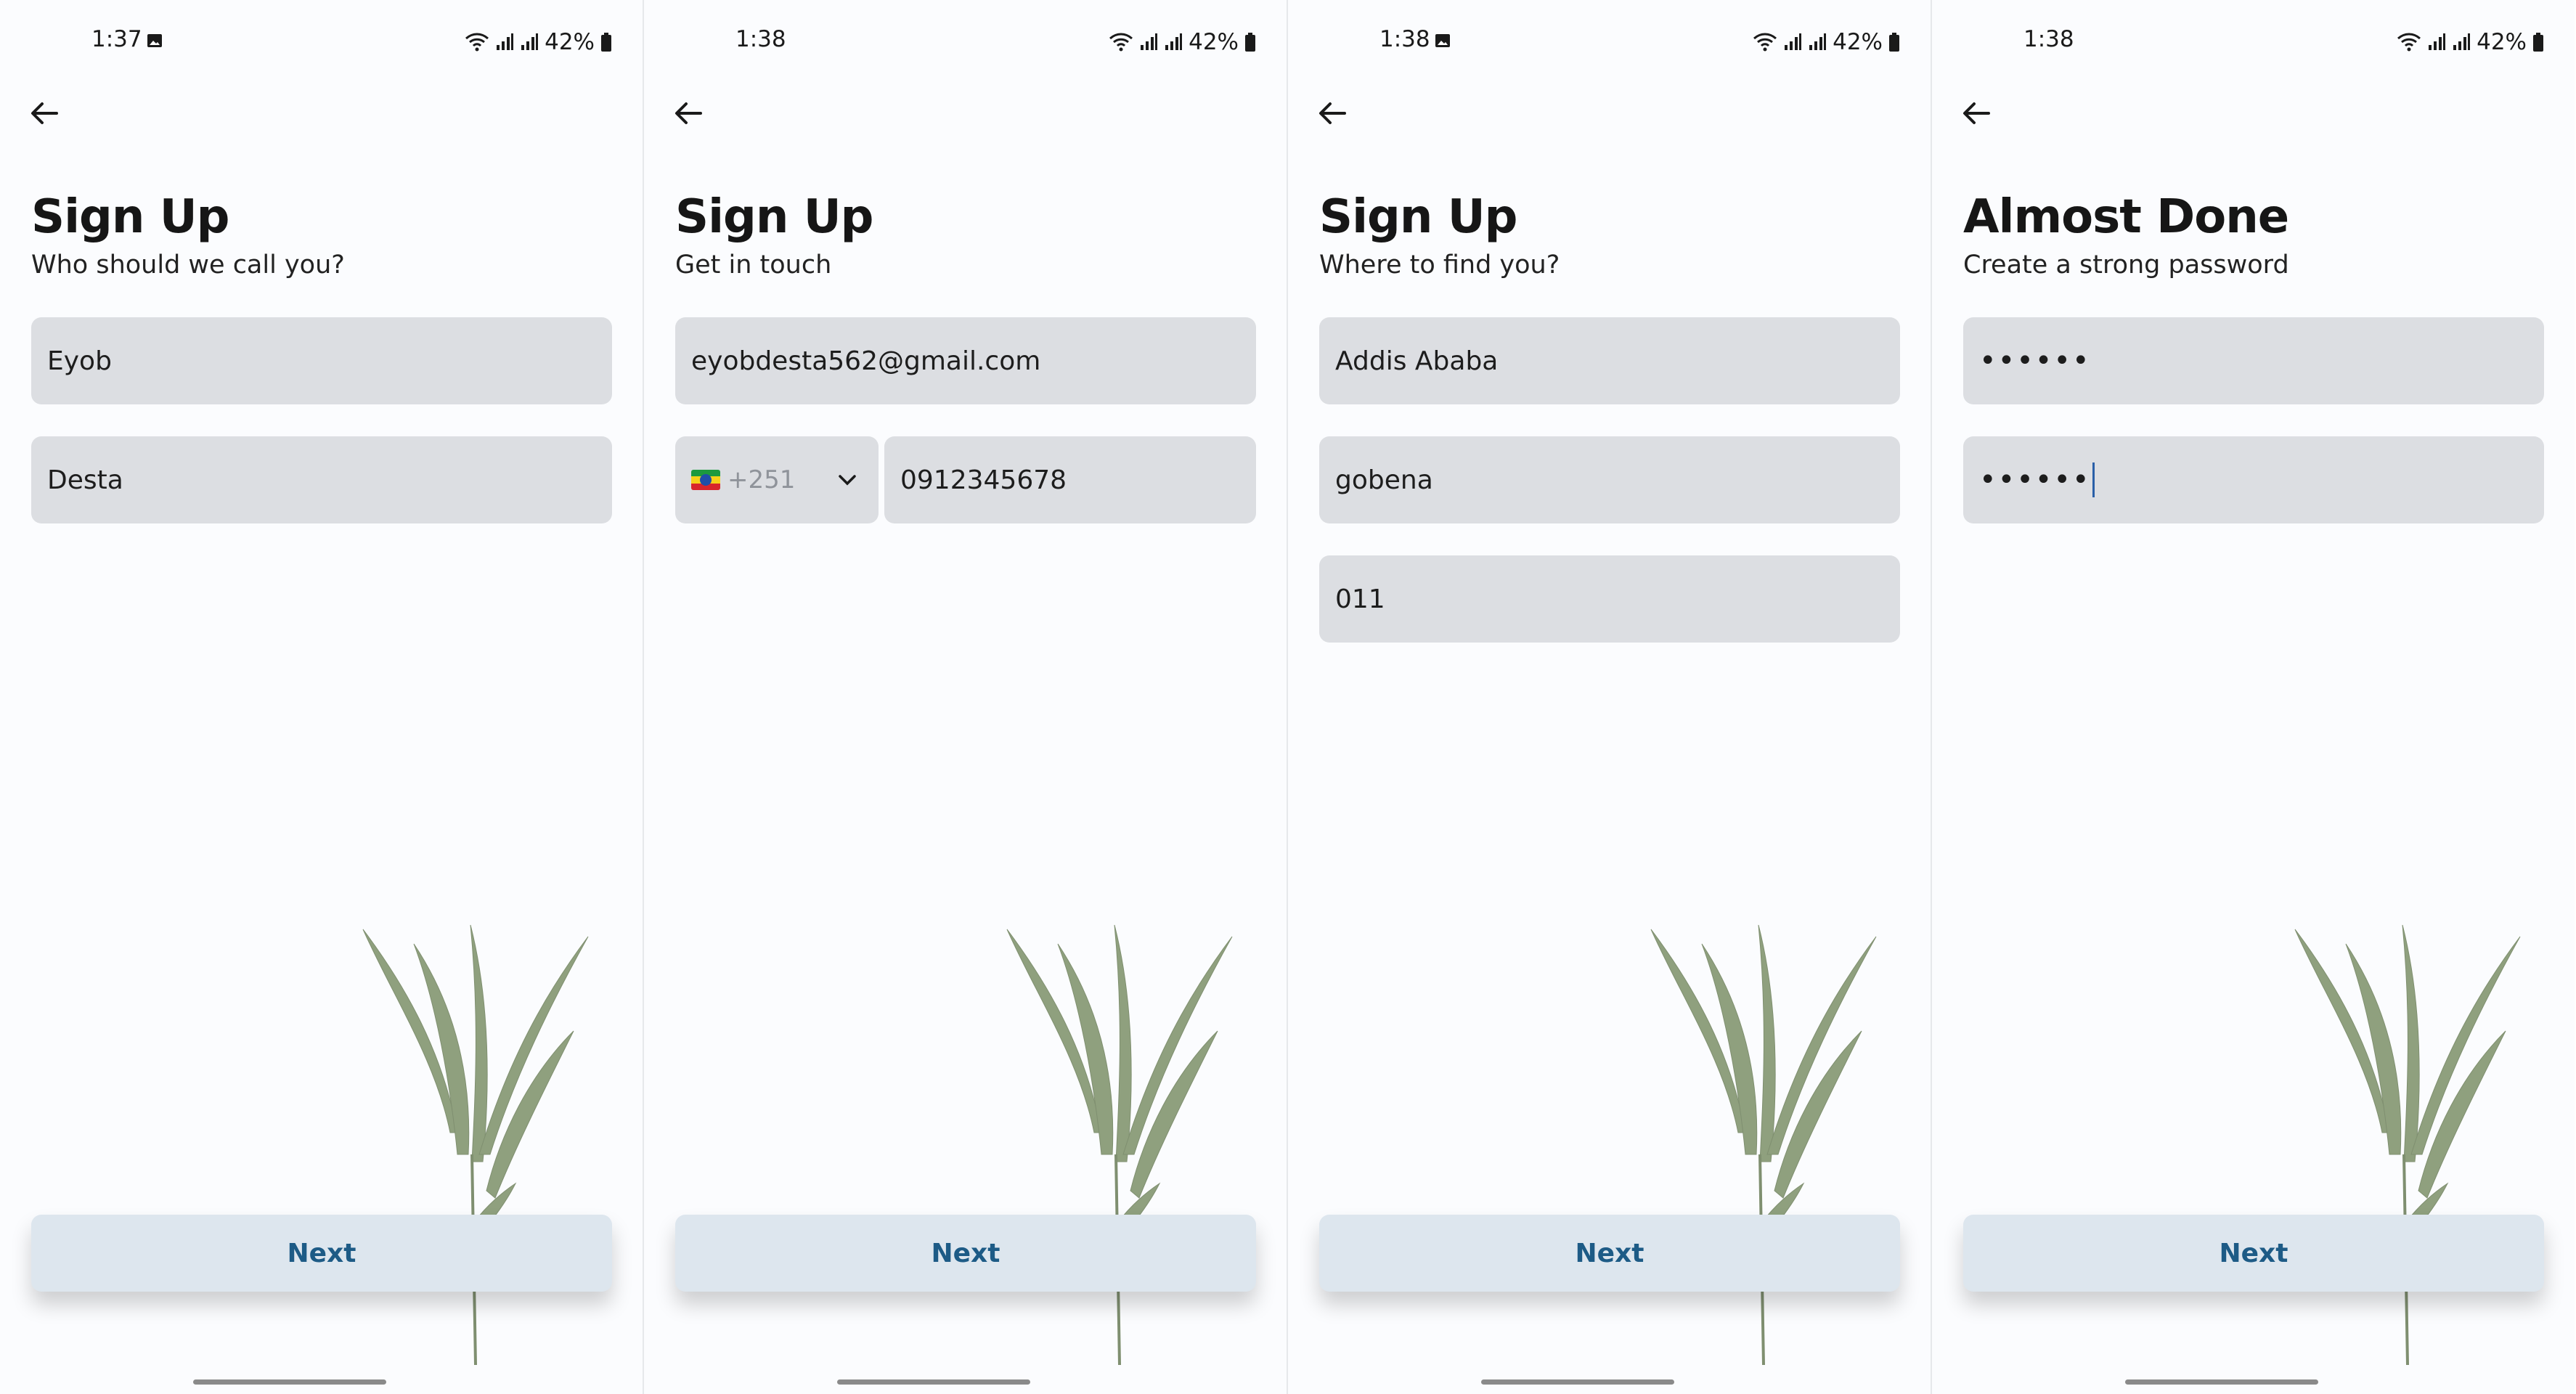 This screenshot has height=1394, width=2576. I want to click on page-title: Almost Done, so click(2126, 217).